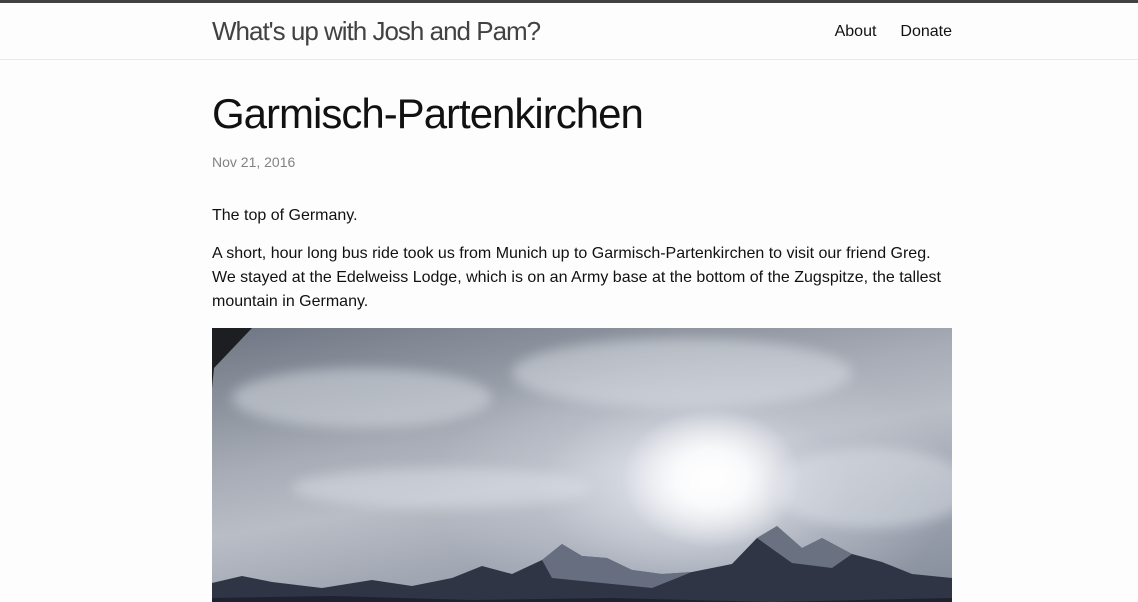 The image size is (1138, 602). What do you see at coordinates (856, 32) in the screenshot?
I see `nav-link-about: About` at bounding box center [856, 32].